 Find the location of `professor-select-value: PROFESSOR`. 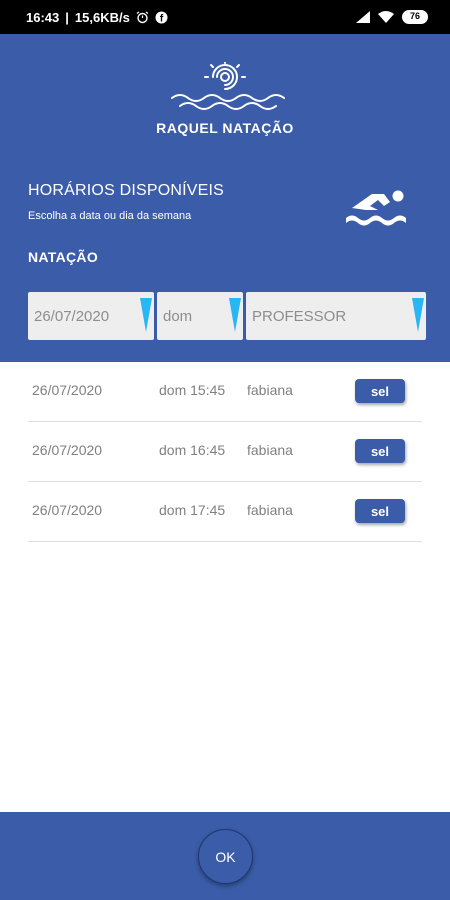

professor-select-value: PROFESSOR is located at coordinates (299, 316).